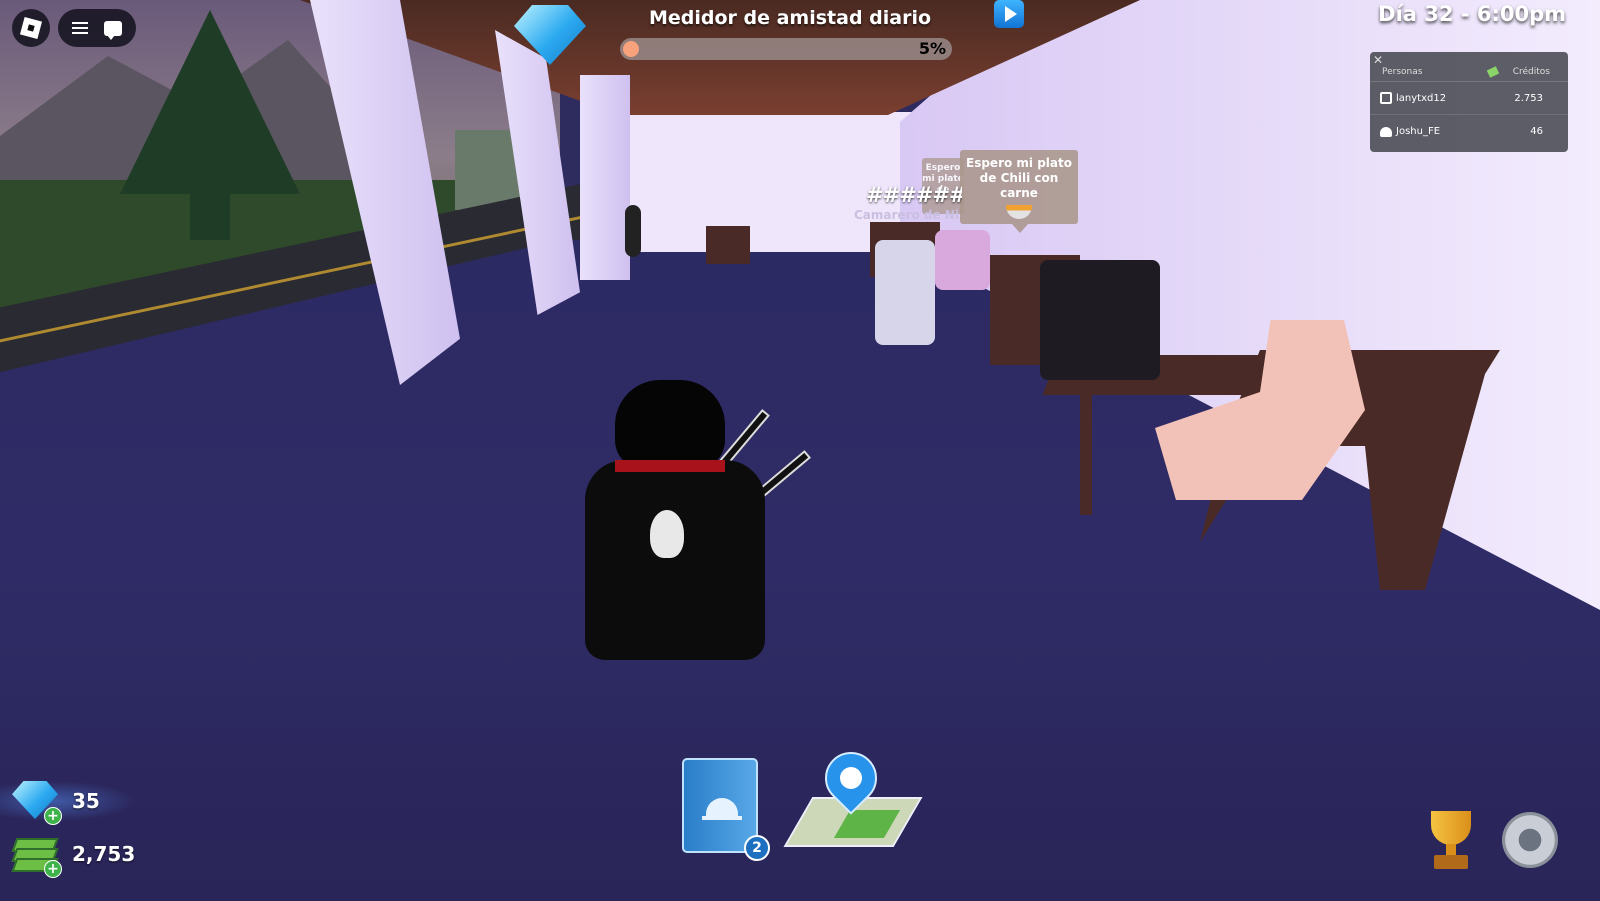 This screenshot has width=1600, height=901. Describe the element at coordinates (1531, 72) in the screenshot. I see `credits-column-header: Créditos` at that location.